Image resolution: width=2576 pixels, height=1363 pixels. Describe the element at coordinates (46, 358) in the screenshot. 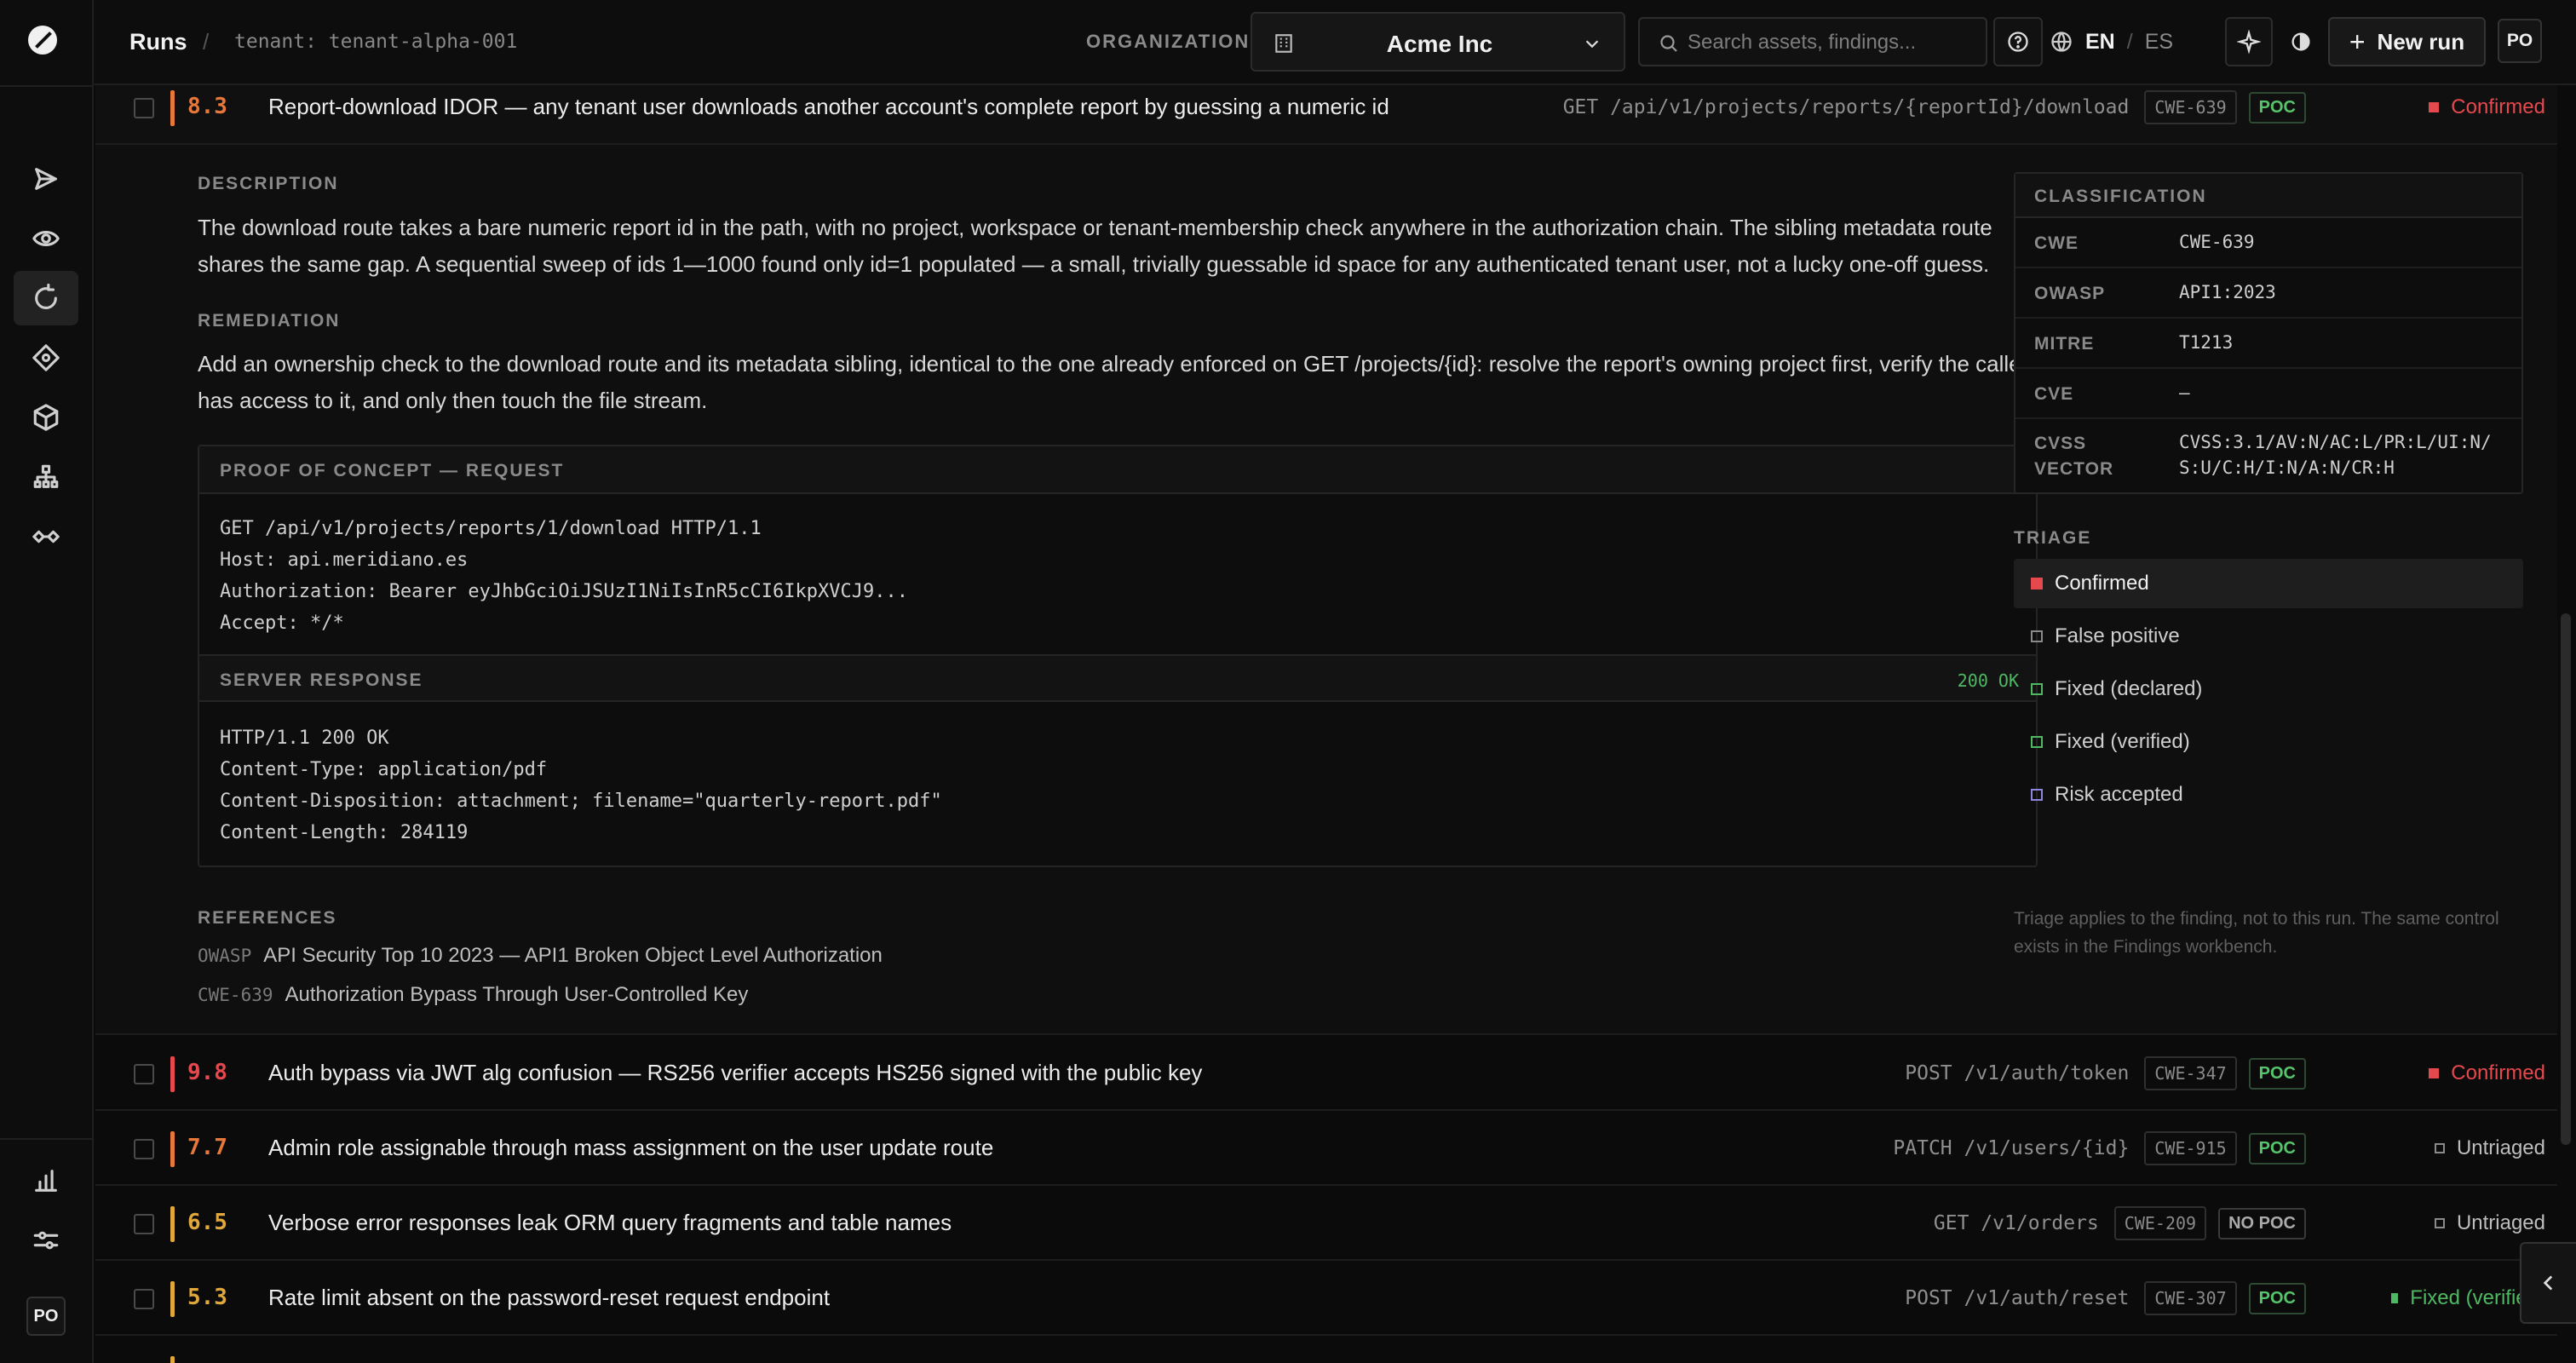

I see `target-icon` at that location.